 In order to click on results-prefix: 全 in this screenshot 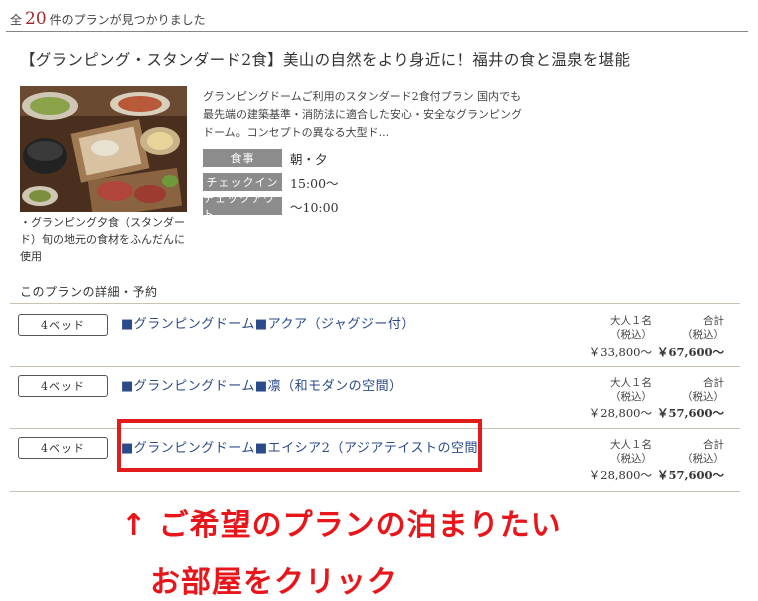, I will do `click(16, 20)`.